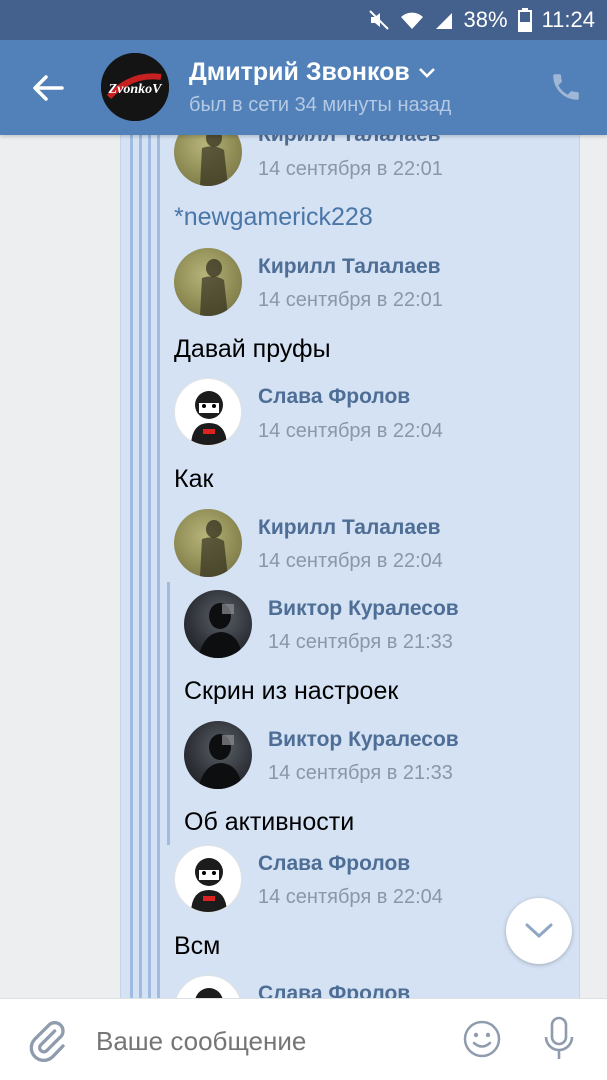  What do you see at coordinates (320, 105) in the screenshot?
I see `contact-last-seen: был в сети 34 минуты назад` at bounding box center [320, 105].